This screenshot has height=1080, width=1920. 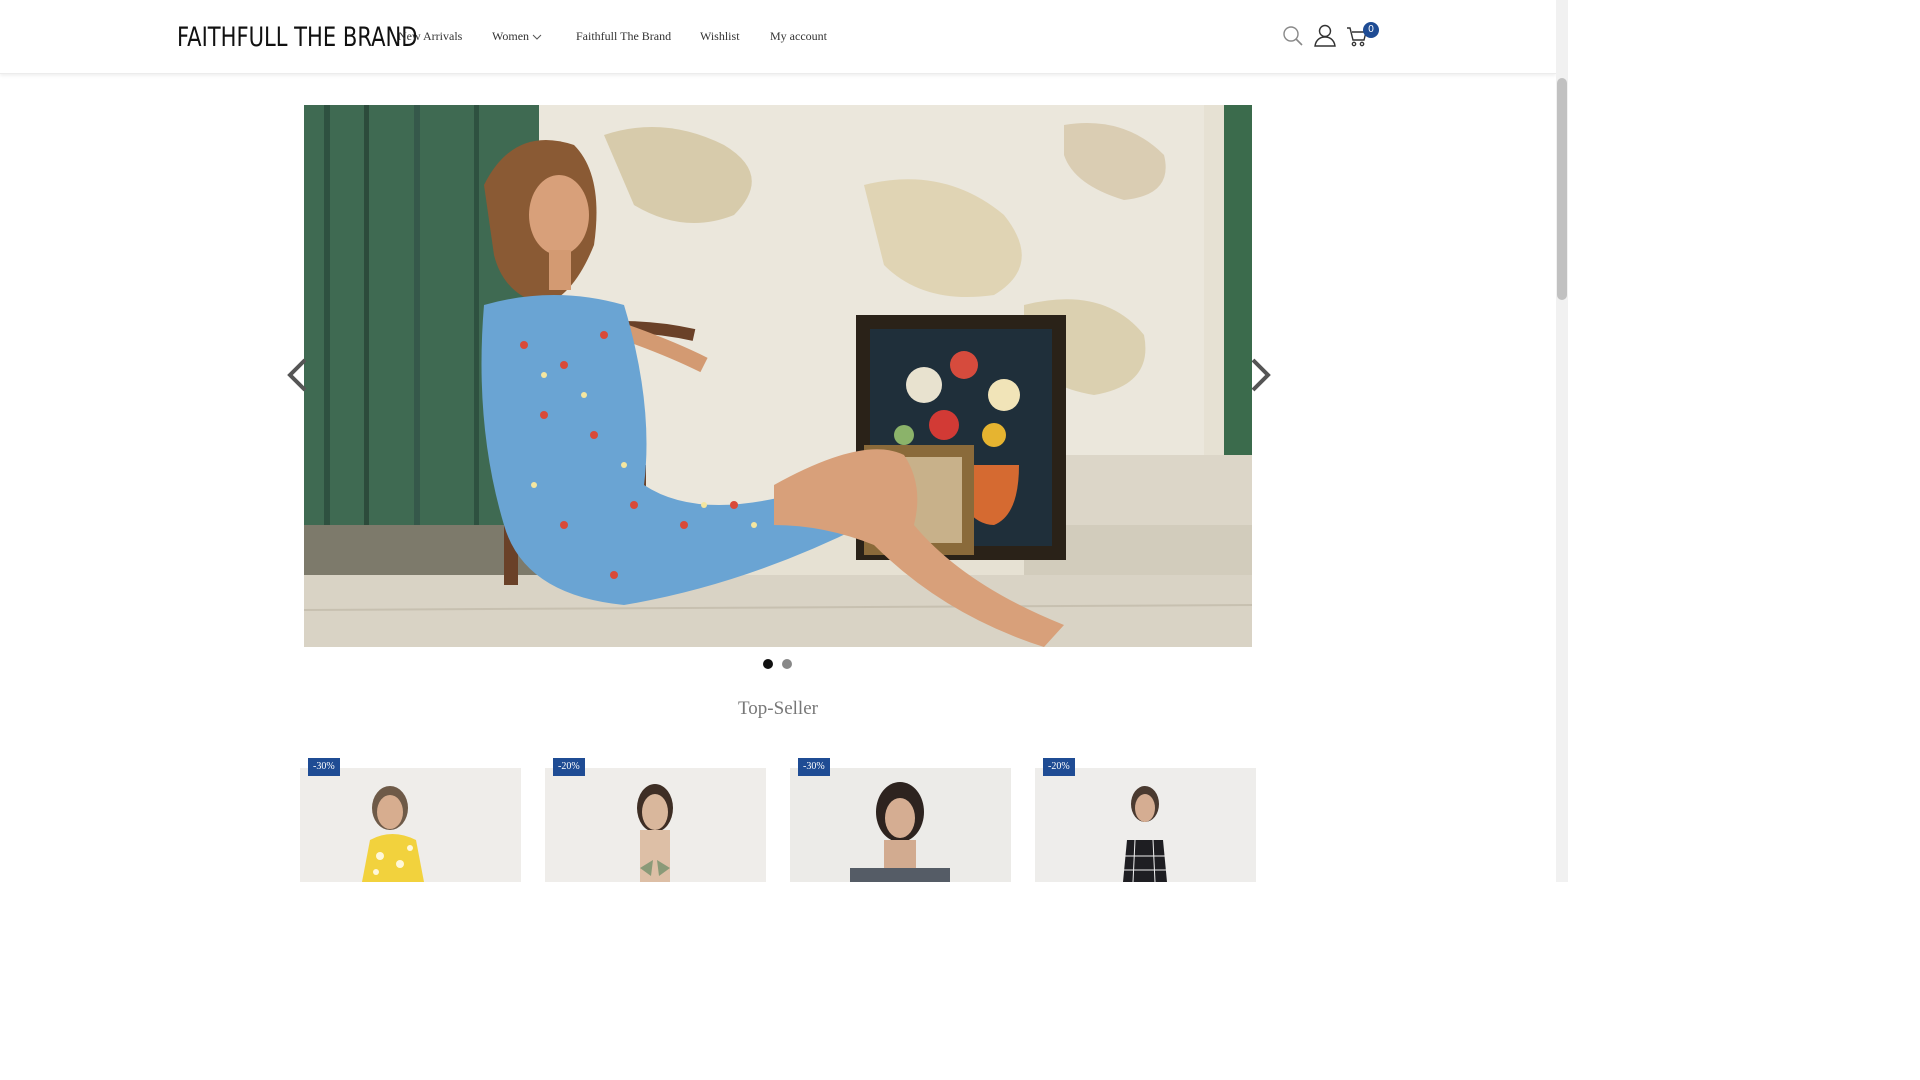 What do you see at coordinates (511, 36) in the screenshot?
I see `nav-item-label: Women` at bounding box center [511, 36].